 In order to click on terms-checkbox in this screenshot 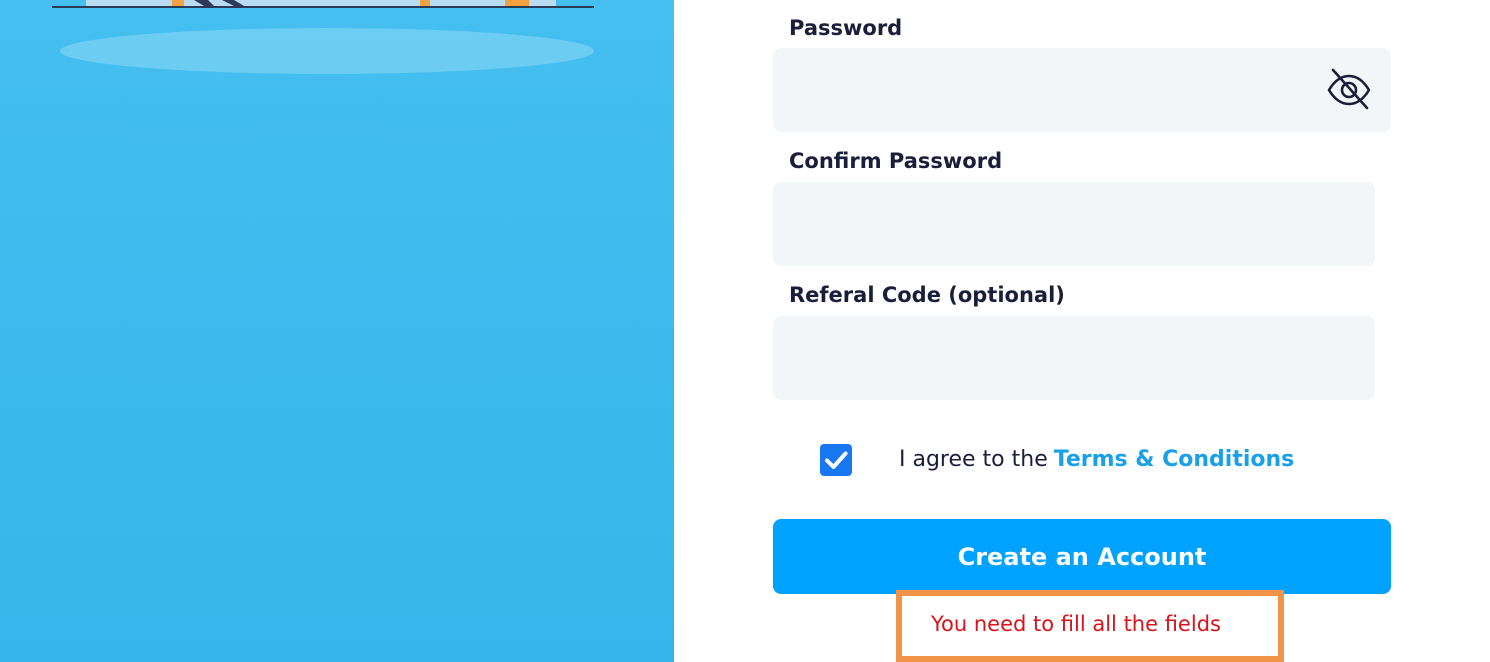, I will do `click(836, 460)`.